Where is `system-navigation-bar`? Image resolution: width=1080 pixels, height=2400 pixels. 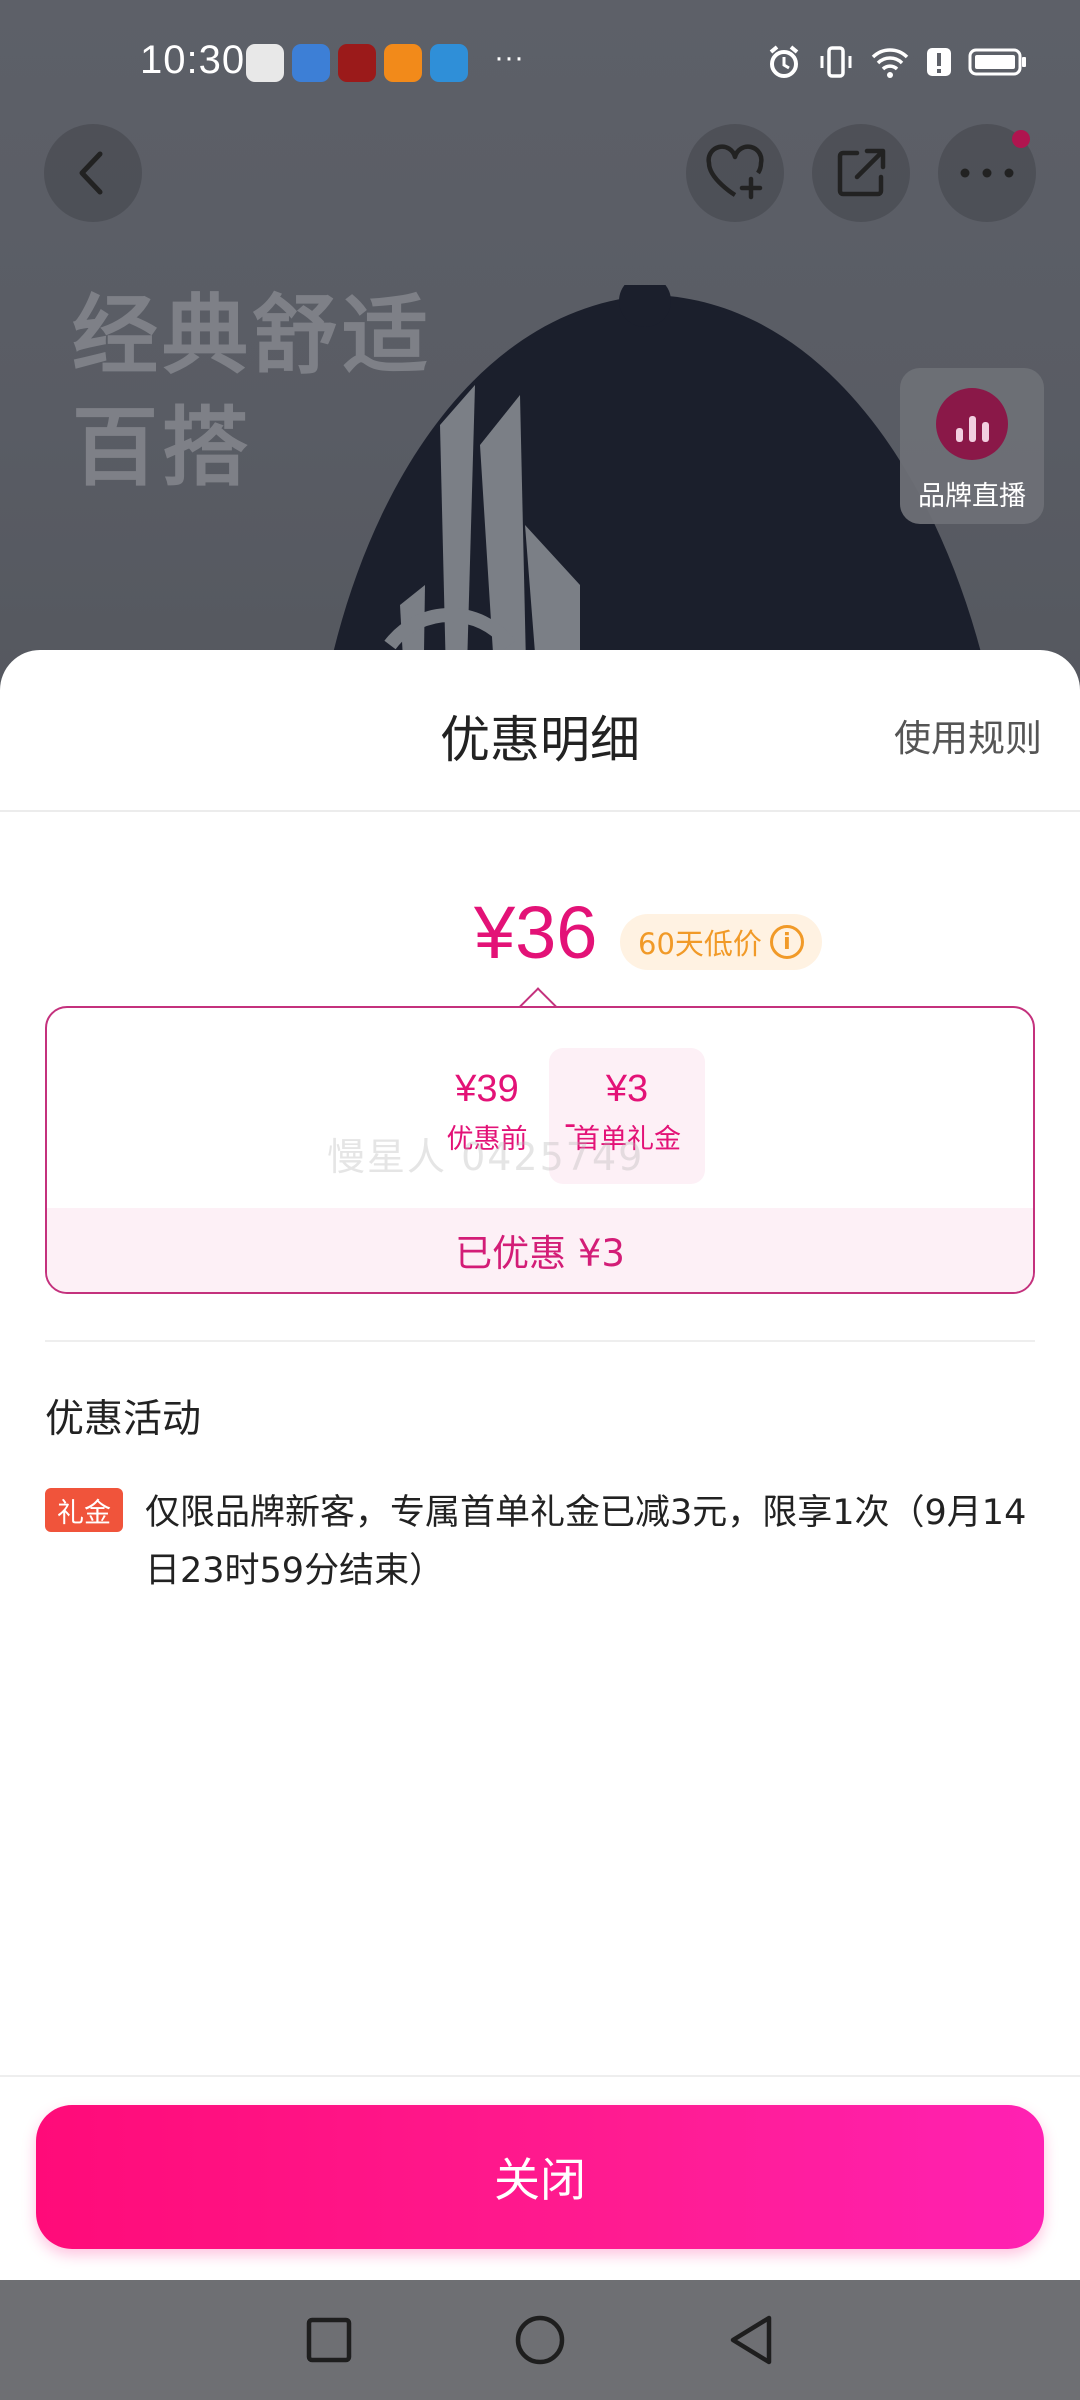
system-navigation-bar is located at coordinates (540, 2340).